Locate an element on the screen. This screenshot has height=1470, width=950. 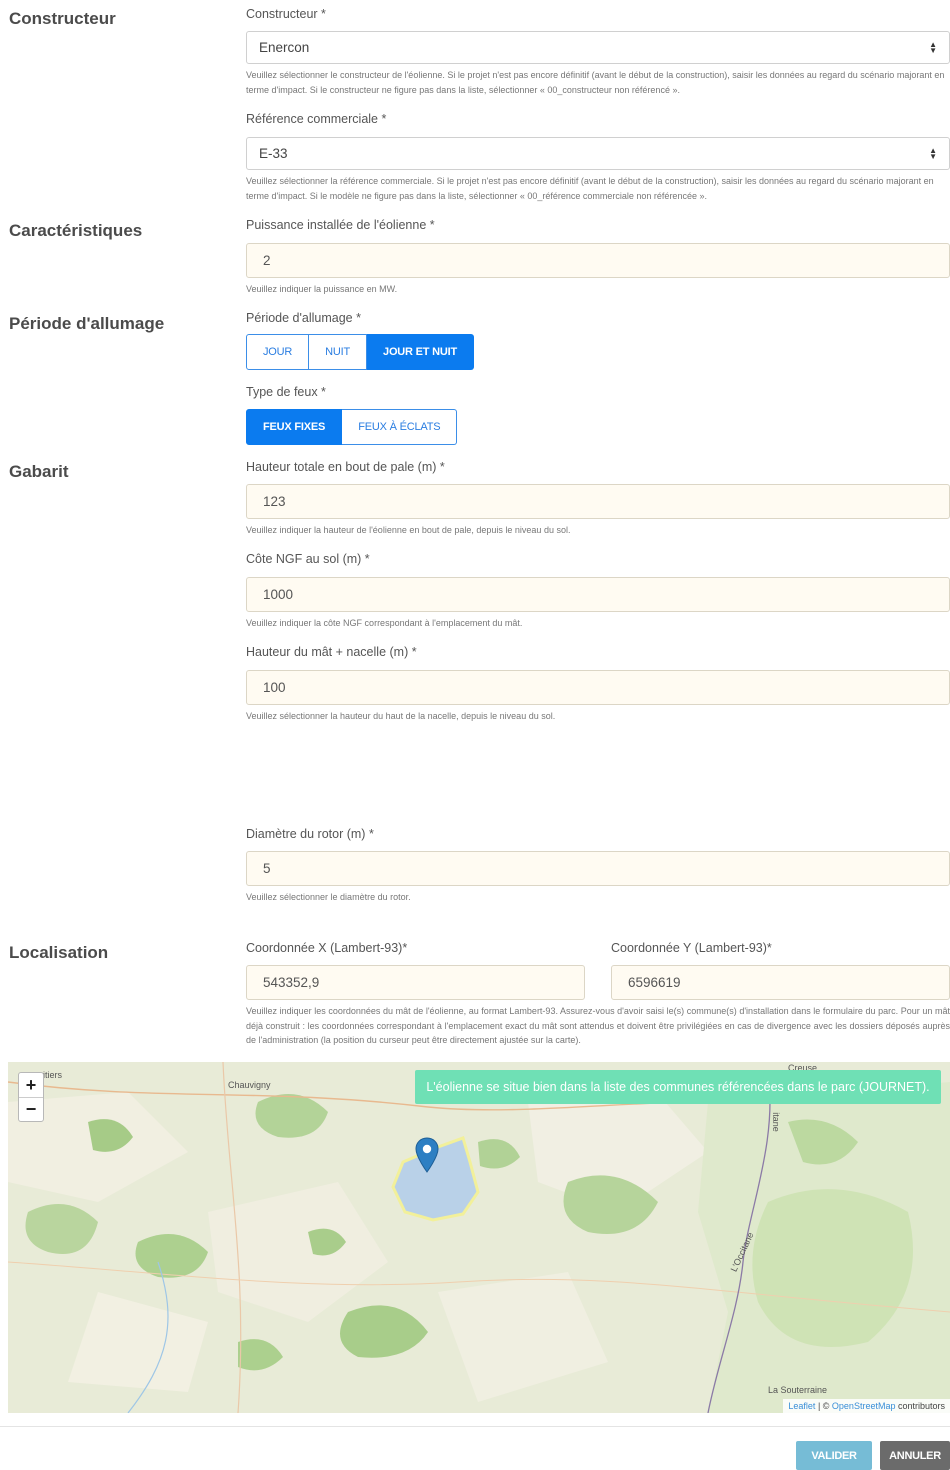
reference-label: Référence commerciale * is located at coordinates (316, 119).